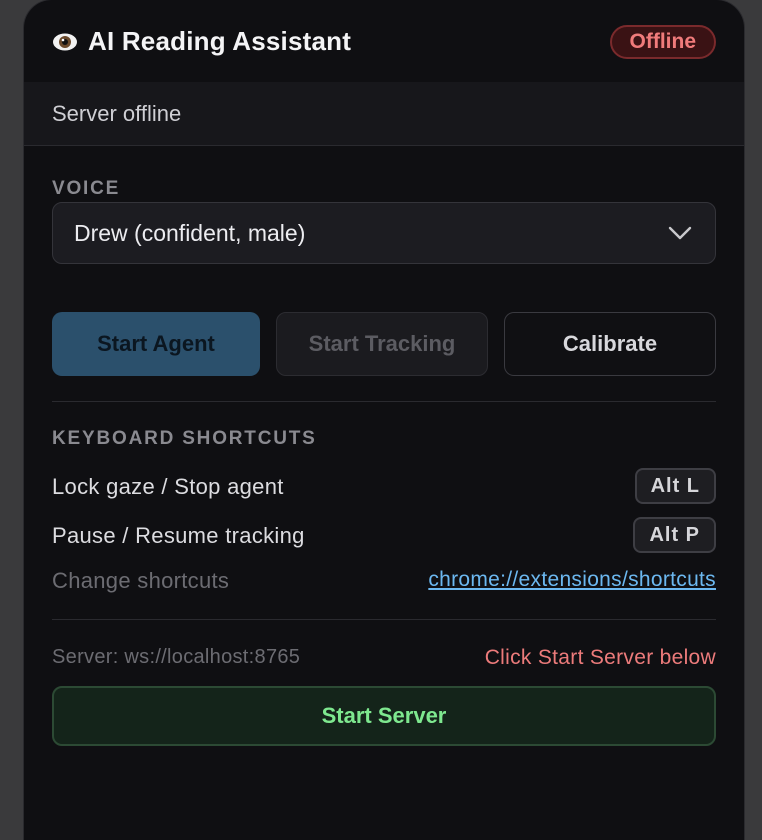  Describe the element at coordinates (600, 657) in the screenshot. I see `server-hint: Click Start Server below` at that location.